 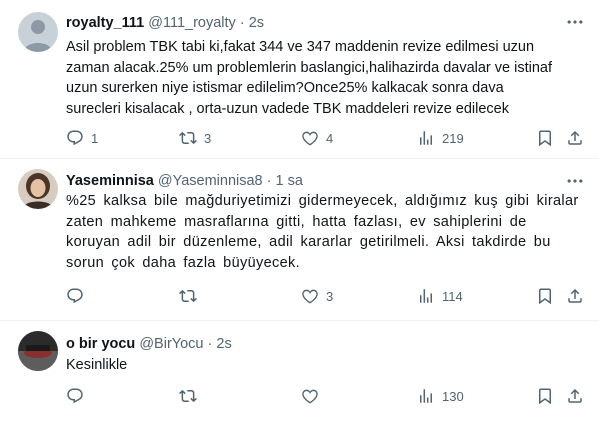 I want to click on reply-count: 1, so click(x=95, y=138).